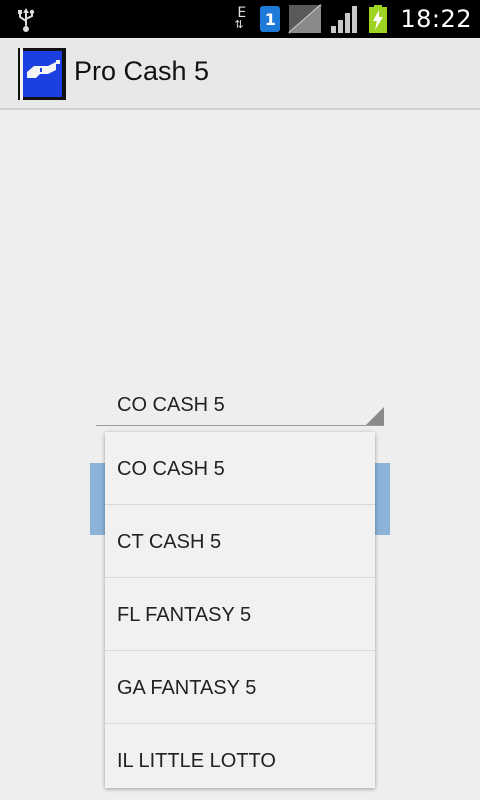 This screenshot has height=800, width=480. I want to click on sim-number: 1, so click(270, 19).